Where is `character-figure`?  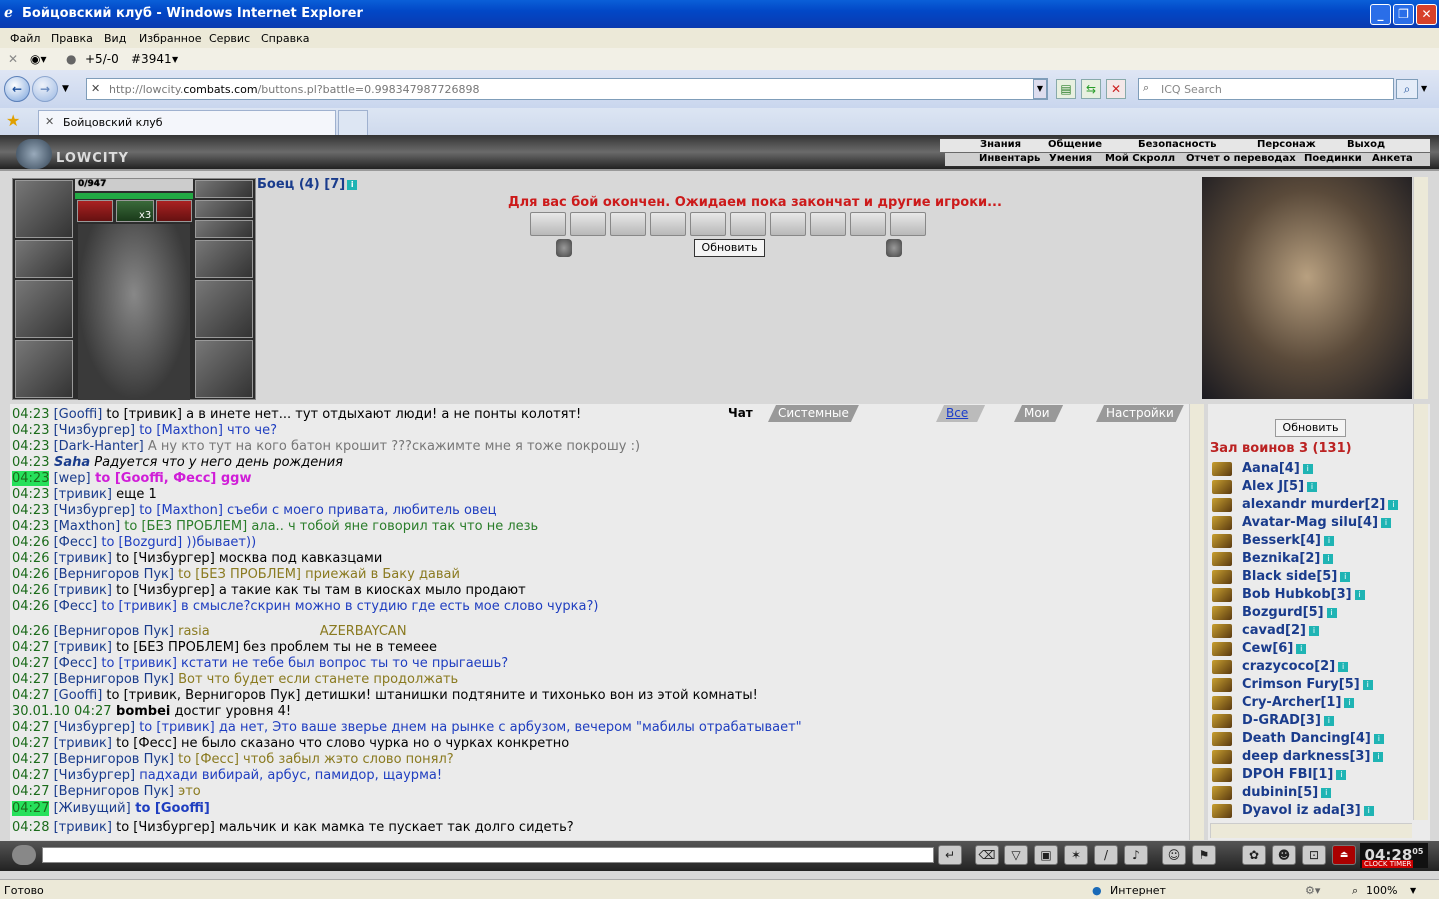 character-figure is located at coordinates (134, 312).